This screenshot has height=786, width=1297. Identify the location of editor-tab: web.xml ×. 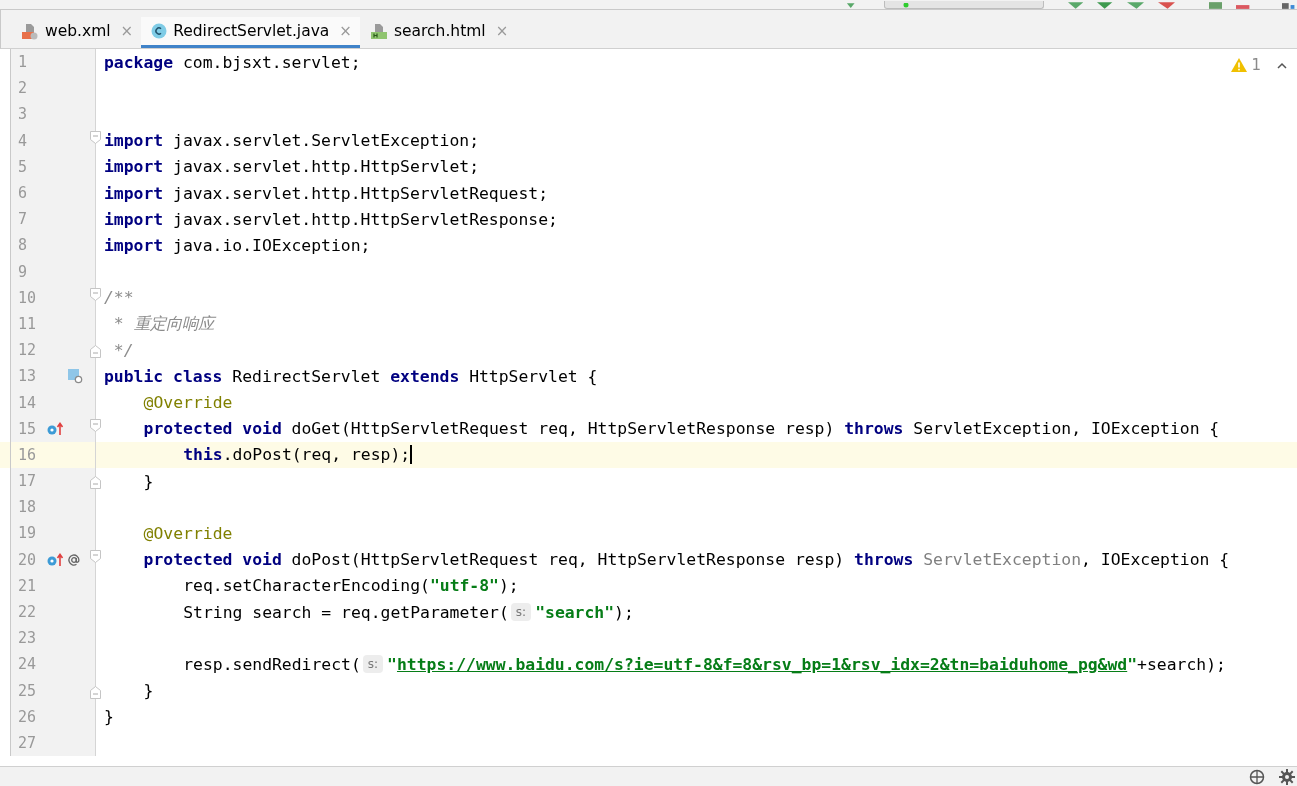
(76, 32).